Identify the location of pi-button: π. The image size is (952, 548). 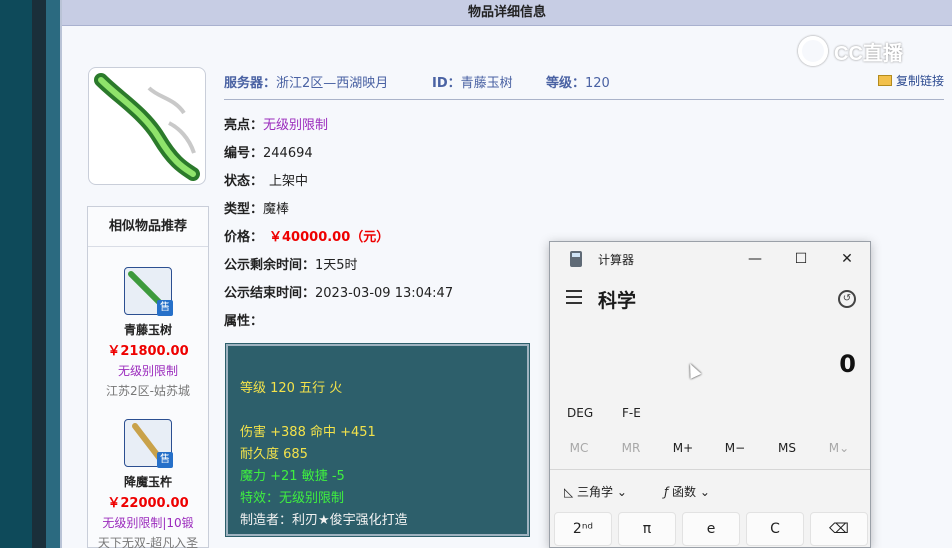
(647, 529).